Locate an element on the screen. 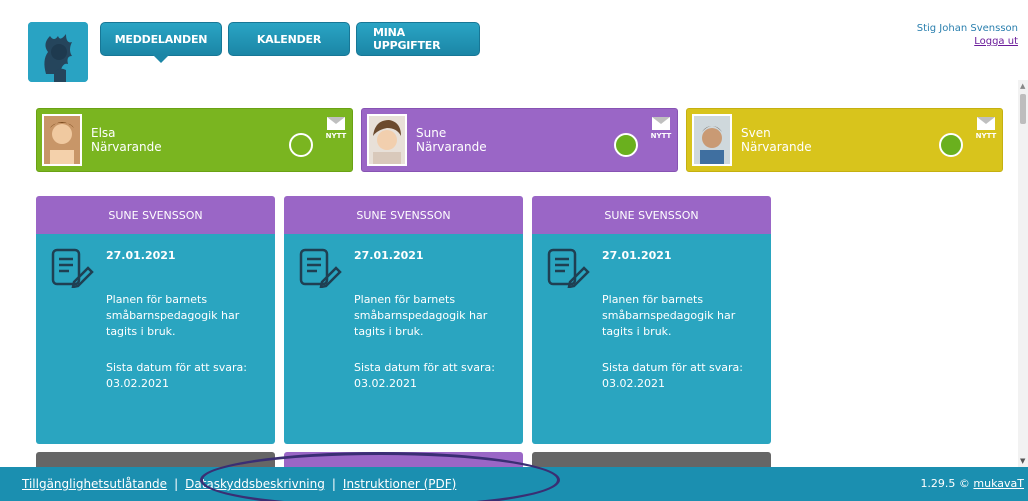  version-text: 1.29.5 © is located at coordinates (945, 483).